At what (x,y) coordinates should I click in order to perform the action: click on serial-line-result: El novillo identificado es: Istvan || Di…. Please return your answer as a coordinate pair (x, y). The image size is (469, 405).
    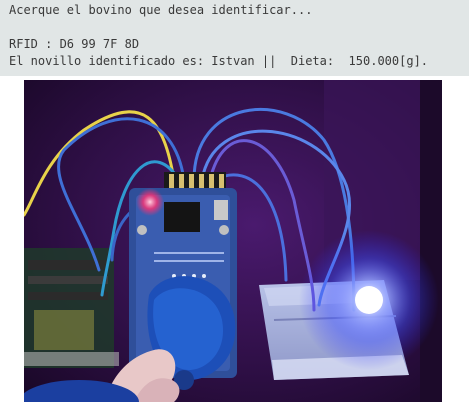
    Looking at the image, I should click on (219, 61).